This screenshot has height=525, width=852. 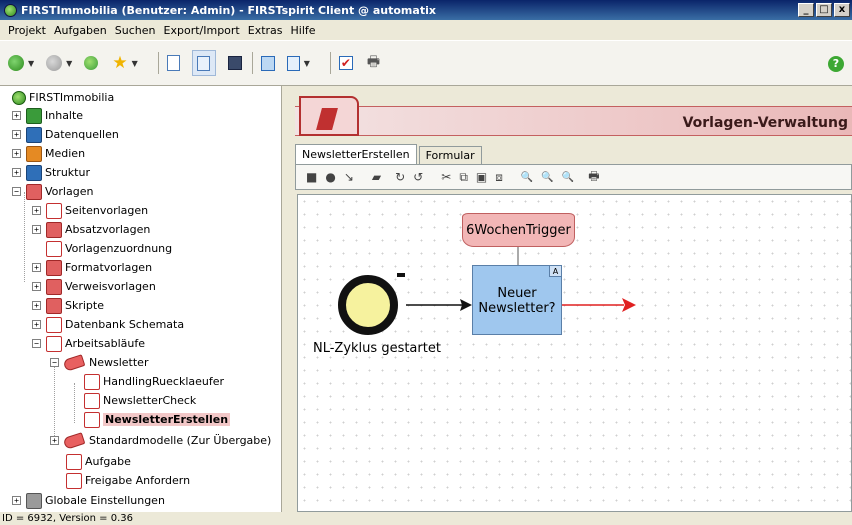 What do you see at coordinates (373, 63) in the screenshot?
I see `print-button: 🖶` at bounding box center [373, 63].